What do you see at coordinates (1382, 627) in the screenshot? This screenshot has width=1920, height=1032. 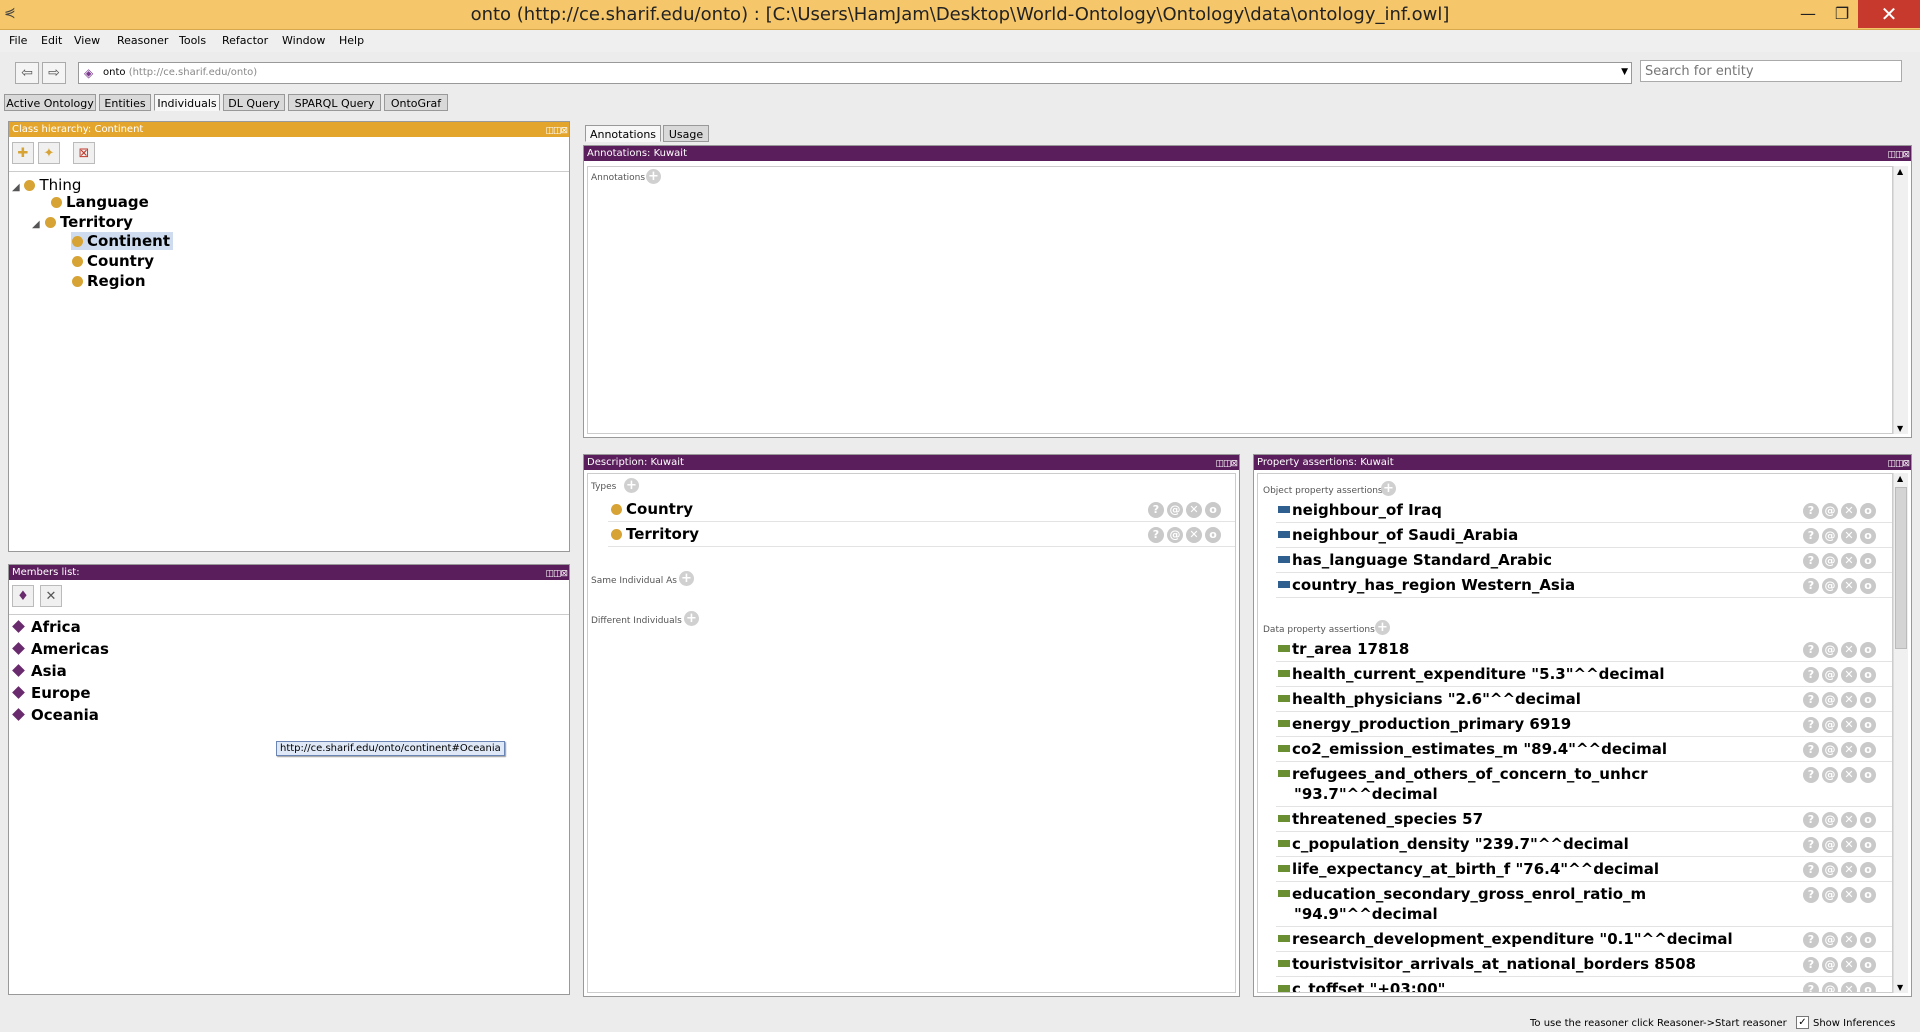 I see `add-data-property-icon: +` at bounding box center [1382, 627].